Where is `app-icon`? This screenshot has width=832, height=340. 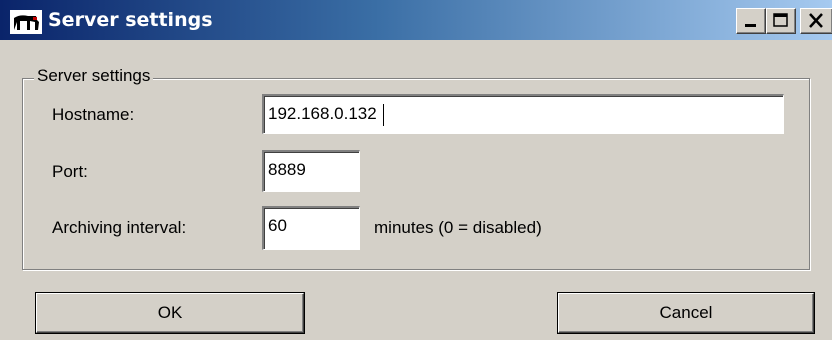
app-icon is located at coordinates (26, 22).